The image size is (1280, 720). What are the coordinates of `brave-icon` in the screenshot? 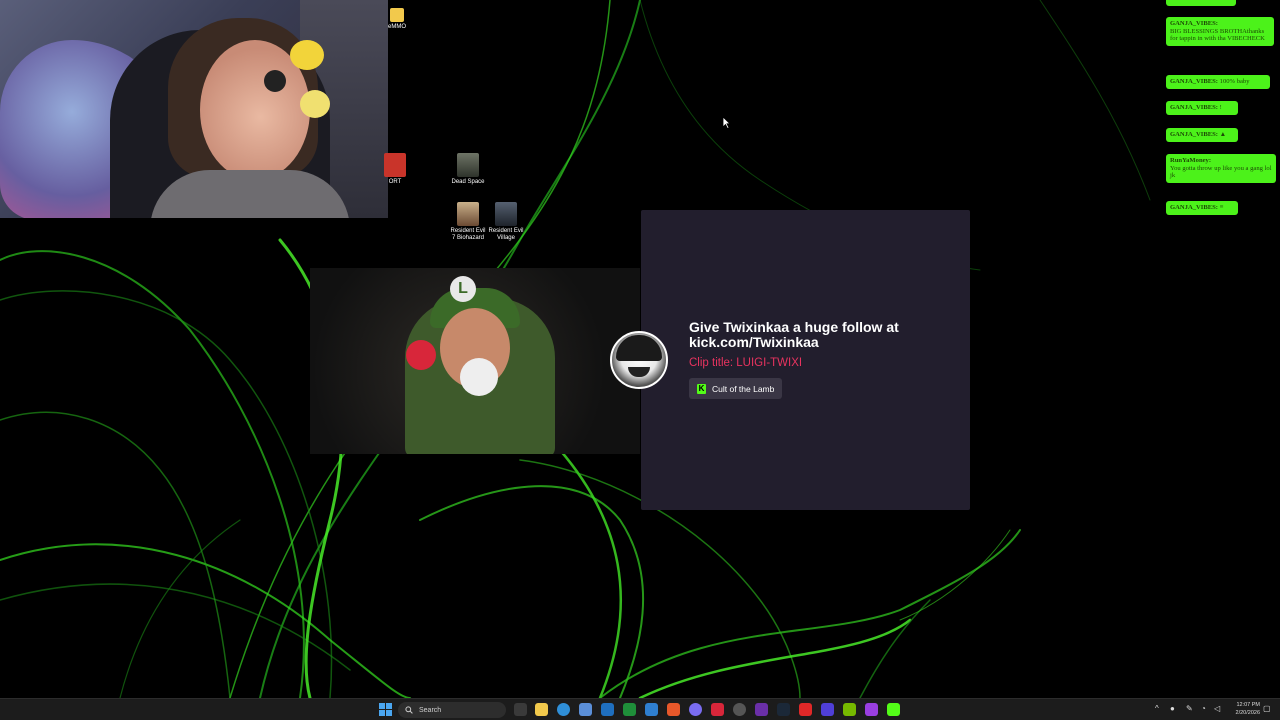 It's located at (673, 709).